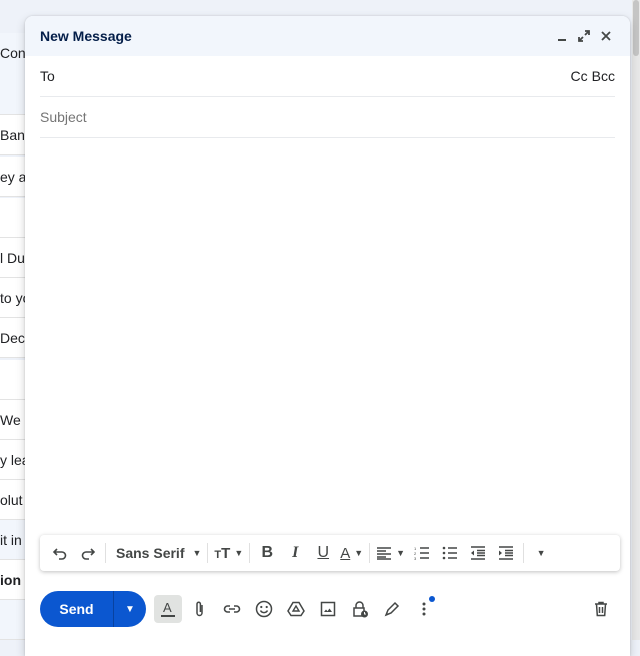  I want to click on drive-icon, so click(296, 609).